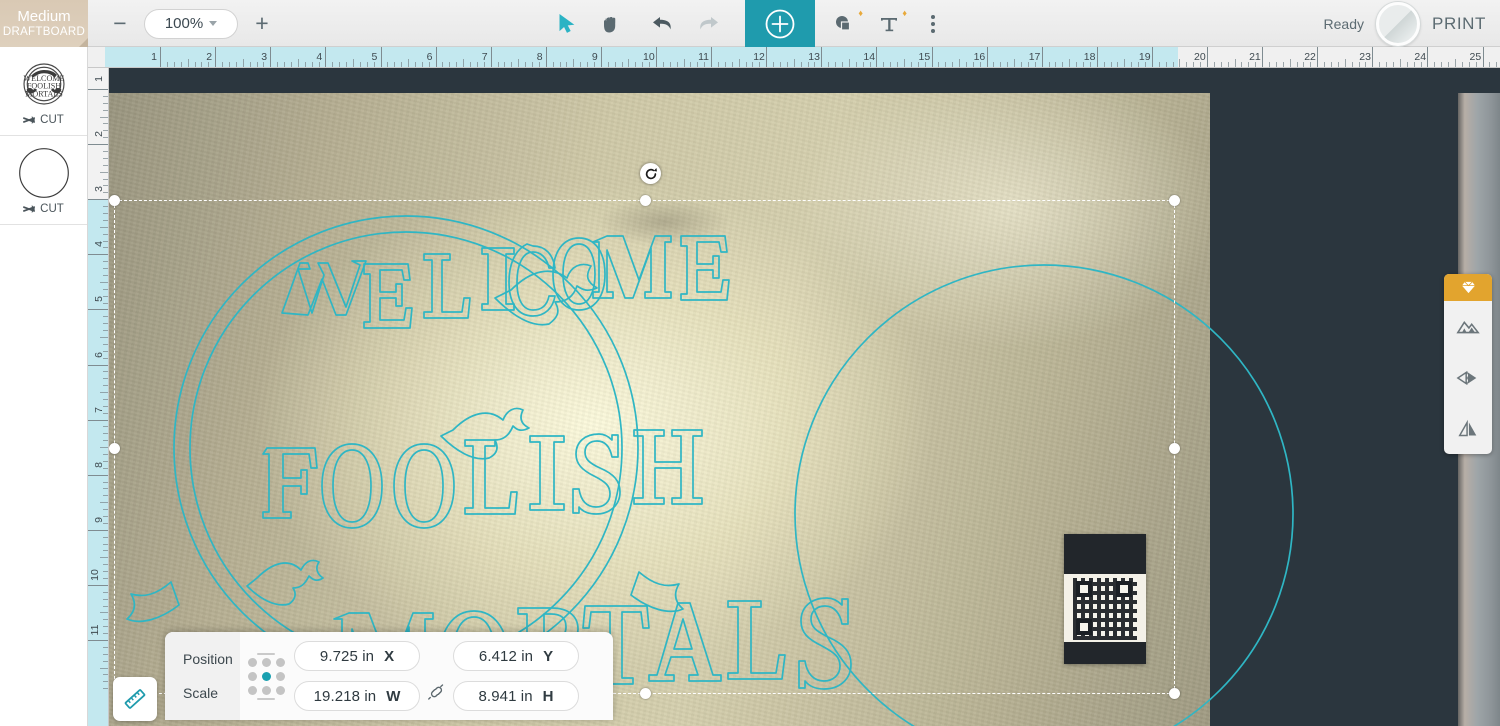 The image size is (1500, 726). Describe the element at coordinates (280, 690) in the screenshot. I see `anchor-bottom-right` at that location.